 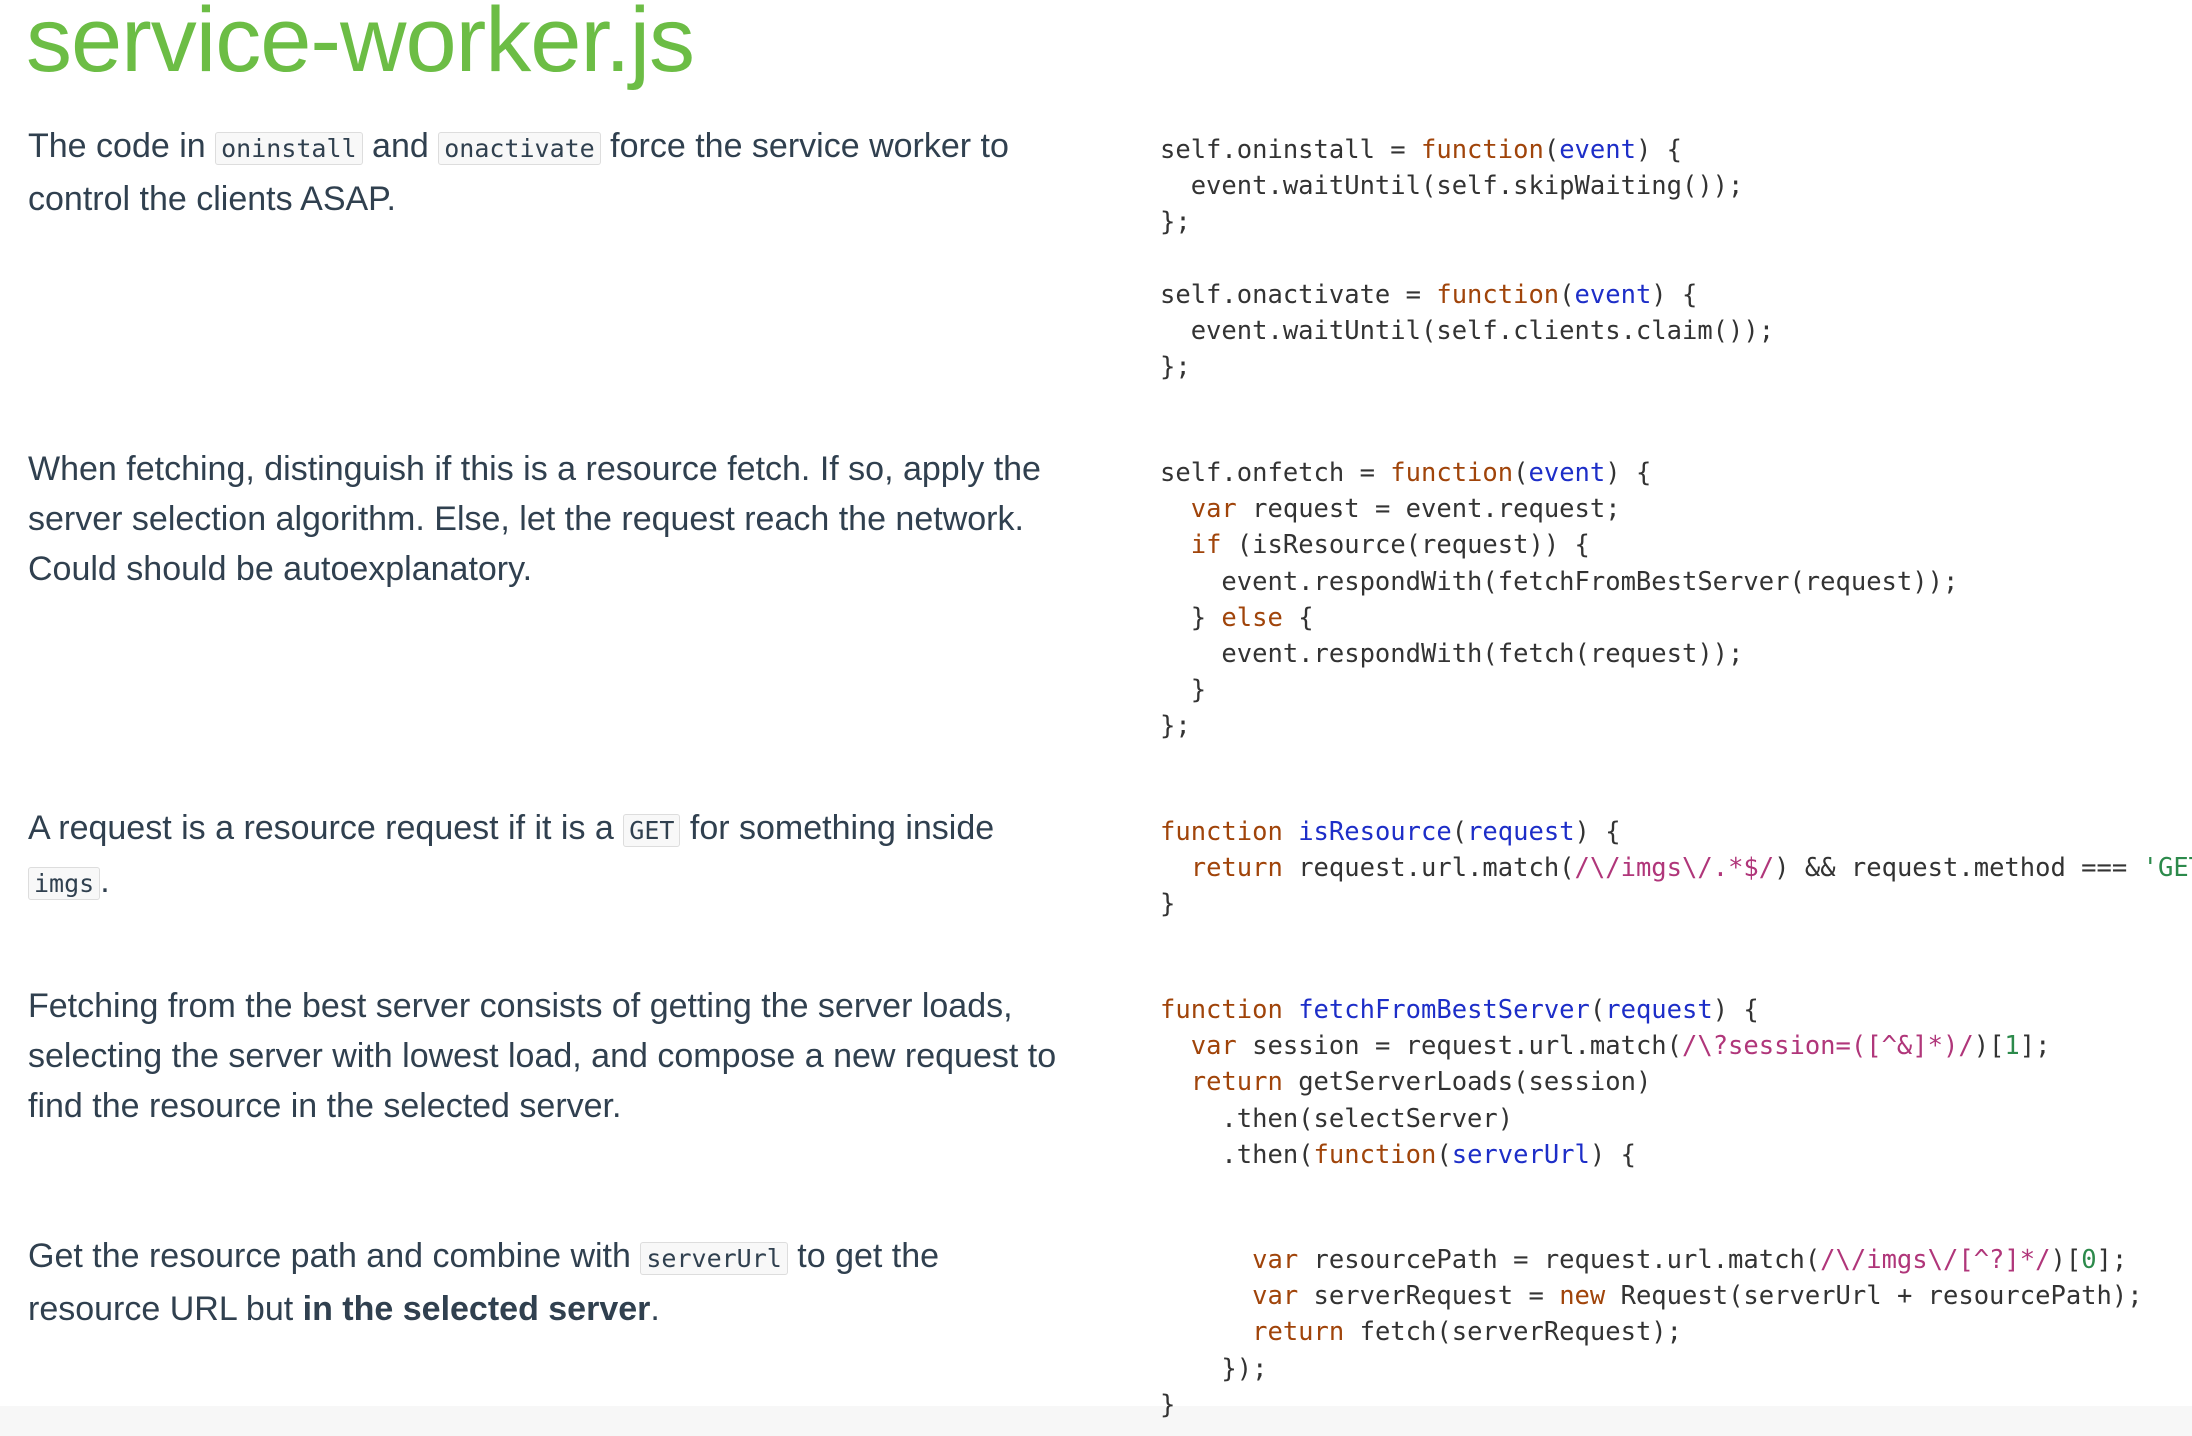 What do you see at coordinates (1298, 617) in the screenshot?
I see `code-token: {` at bounding box center [1298, 617].